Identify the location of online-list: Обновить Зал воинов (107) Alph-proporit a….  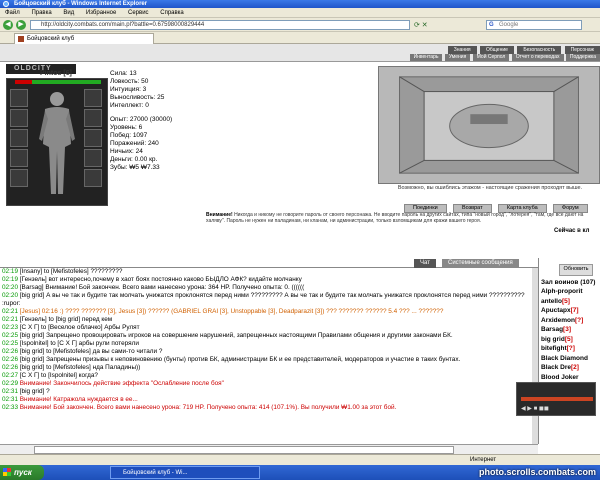
(569, 351).